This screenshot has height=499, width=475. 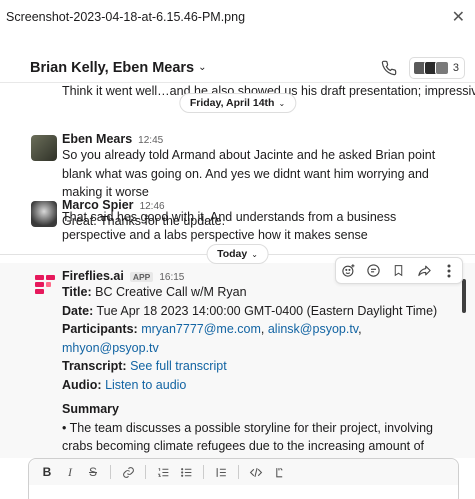 What do you see at coordinates (145, 385) in the screenshot?
I see `audio-link: Listen to audio` at bounding box center [145, 385].